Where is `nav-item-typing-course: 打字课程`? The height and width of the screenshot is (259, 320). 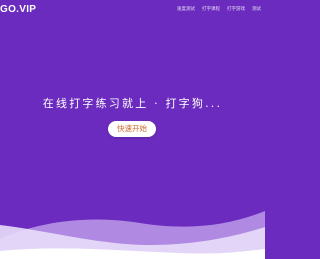 nav-item-typing-course: 打字课程 is located at coordinates (211, 9).